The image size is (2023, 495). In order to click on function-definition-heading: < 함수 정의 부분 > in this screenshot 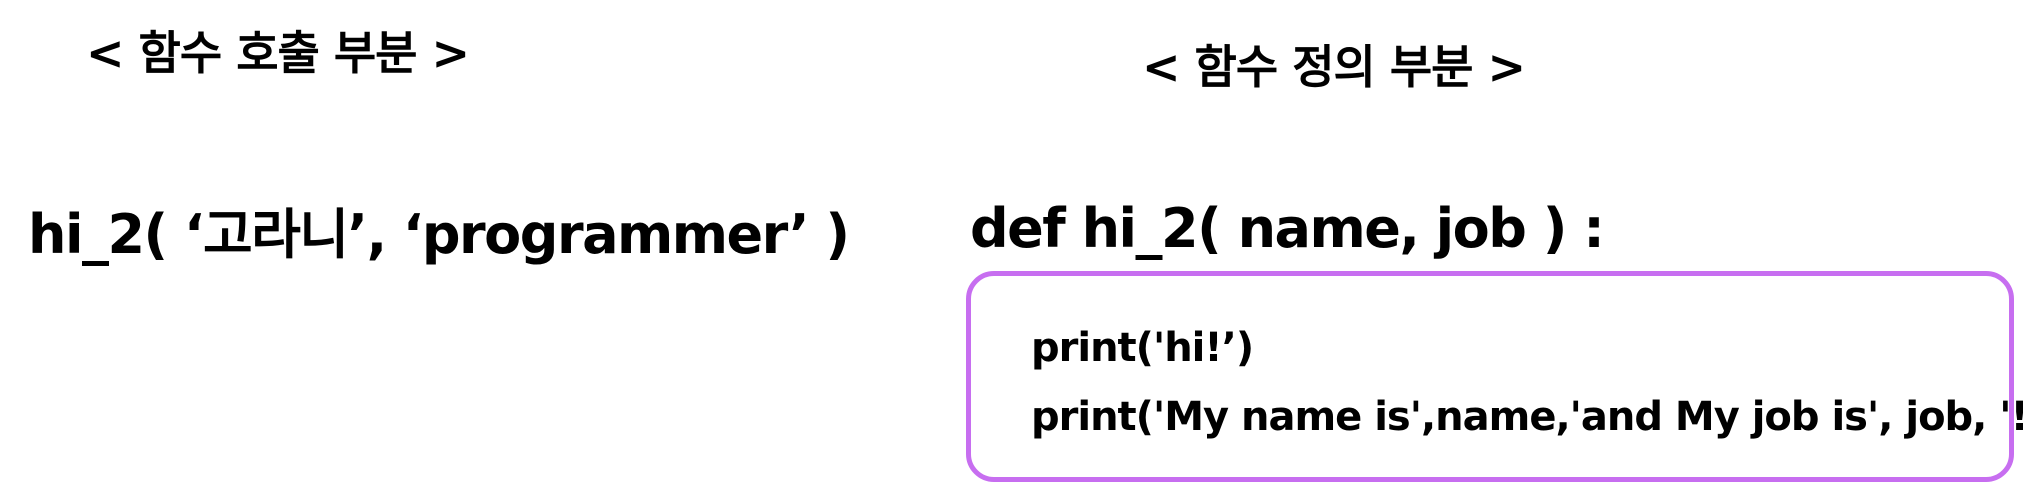, I will do `click(1334, 67)`.